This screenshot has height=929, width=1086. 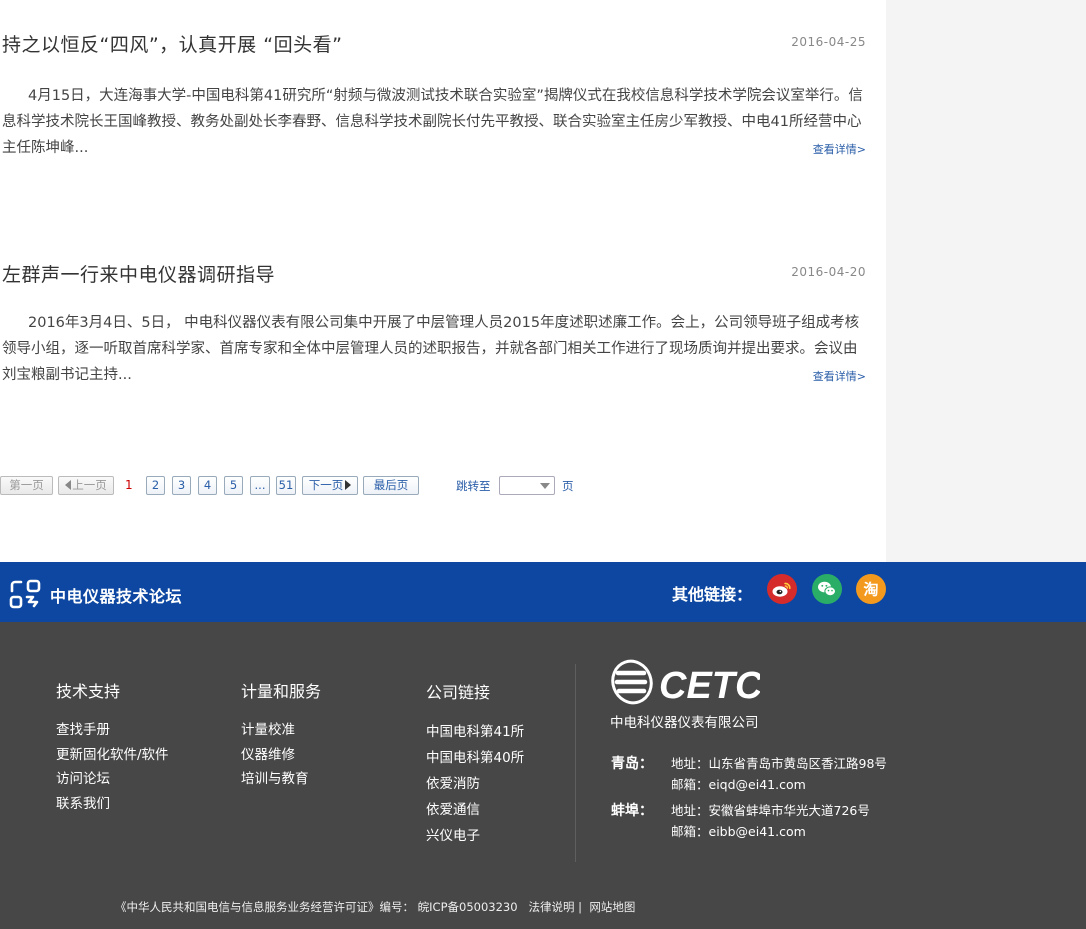 I want to click on footer-column-tech-support: 技术支持 查找手册 更新固化软件/软件 访问论坛 联系我们, so click(x=112, y=747).